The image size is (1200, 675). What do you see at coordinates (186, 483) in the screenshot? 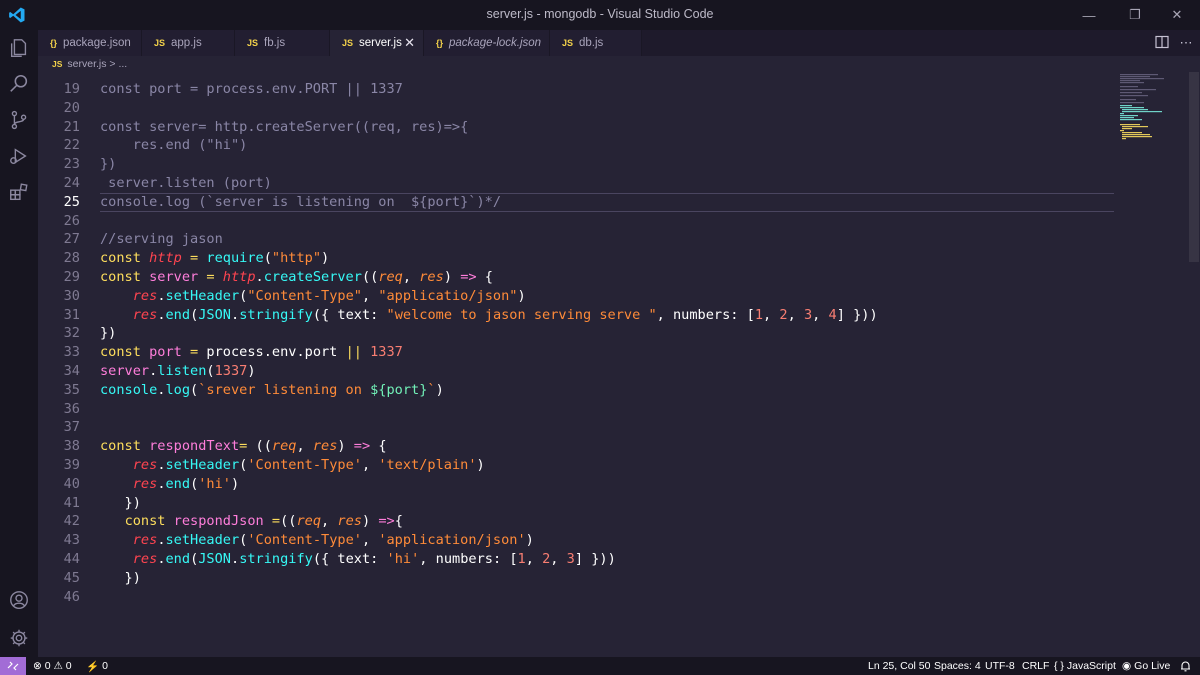
I see `line-code: res.end('hi')` at bounding box center [186, 483].